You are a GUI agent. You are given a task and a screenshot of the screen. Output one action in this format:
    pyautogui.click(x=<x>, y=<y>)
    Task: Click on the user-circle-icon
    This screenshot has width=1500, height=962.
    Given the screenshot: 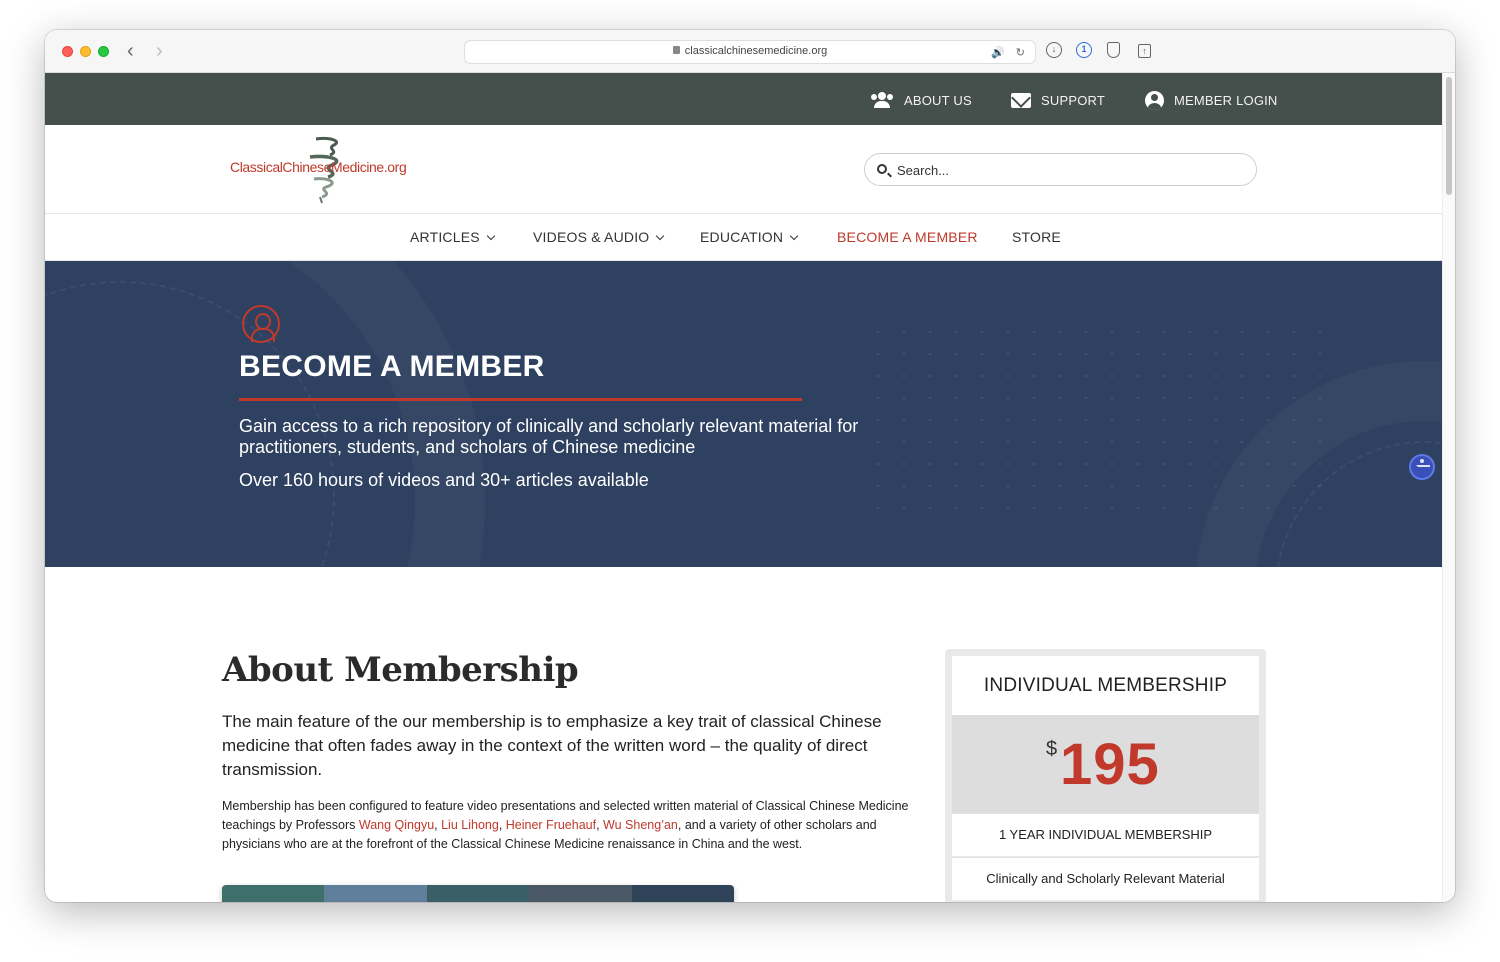 What is the action you would take?
    pyautogui.click(x=1154, y=100)
    